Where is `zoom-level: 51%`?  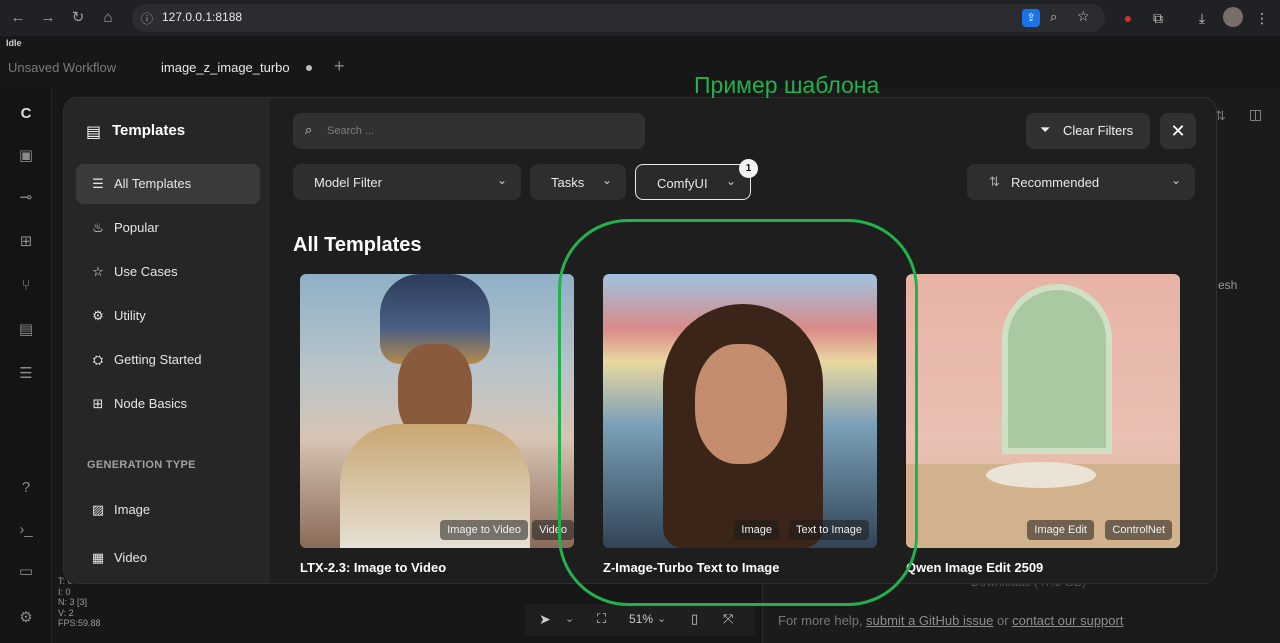 zoom-level: 51% is located at coordinates (641, 619).